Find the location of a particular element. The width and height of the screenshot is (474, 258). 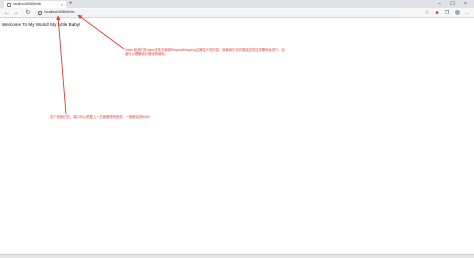

minimize-button: – is located at coordinates (439, 4).